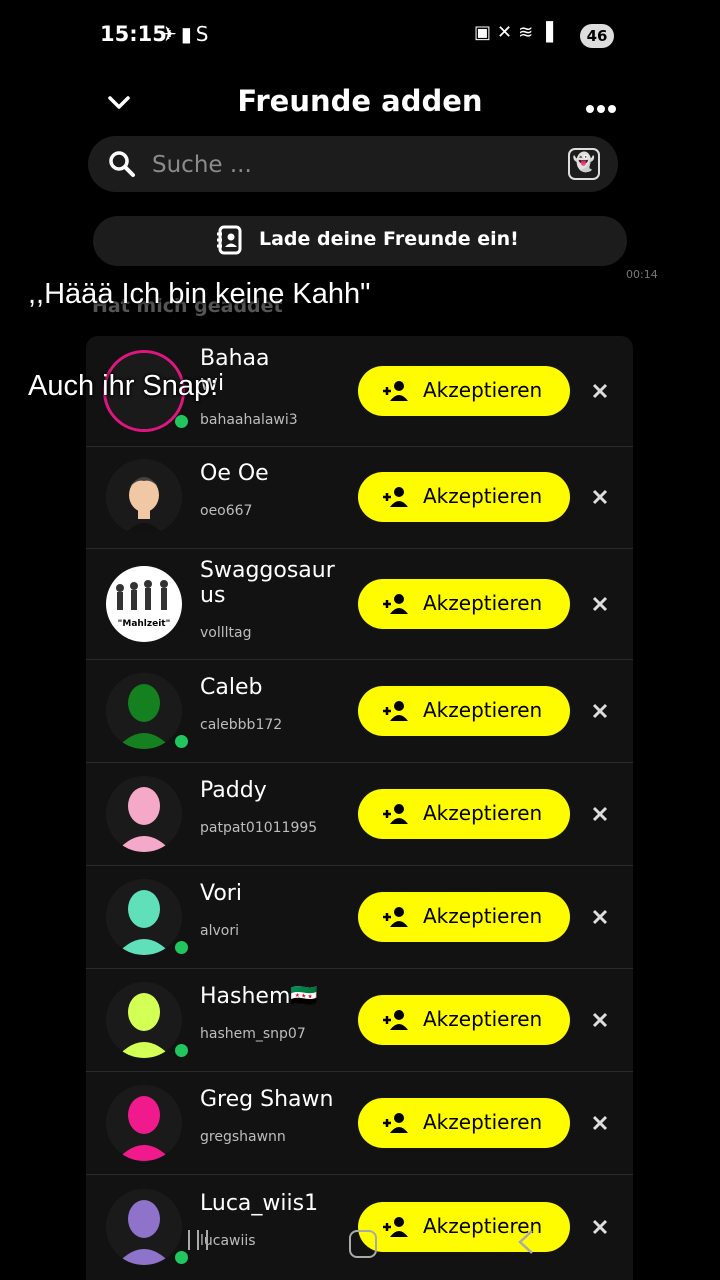  What do you see at coordinates (226, 511) in the screenshot?
I see `username: oeo667` at bounding box center [226, 511].